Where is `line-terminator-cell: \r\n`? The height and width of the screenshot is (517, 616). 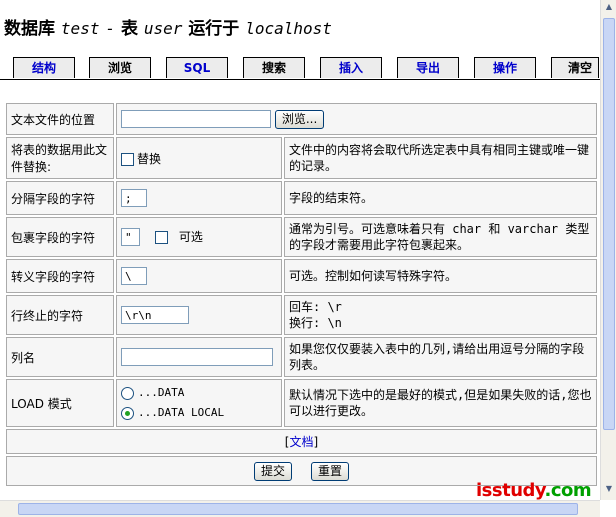
line-terminator-cell: \r\n is located at coordinates (199, 315).